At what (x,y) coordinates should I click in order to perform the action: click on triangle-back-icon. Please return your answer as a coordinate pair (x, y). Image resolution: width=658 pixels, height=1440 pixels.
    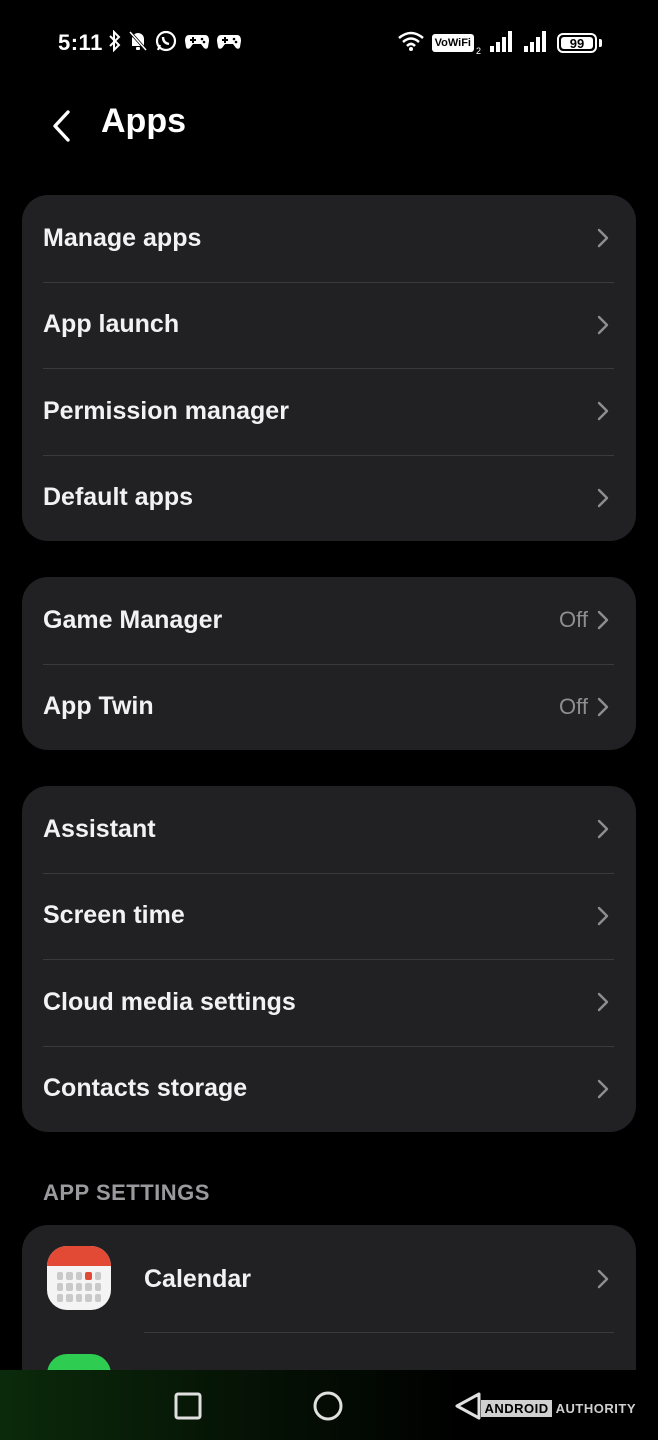
    Looking at the image, I should click on (468, 1406).